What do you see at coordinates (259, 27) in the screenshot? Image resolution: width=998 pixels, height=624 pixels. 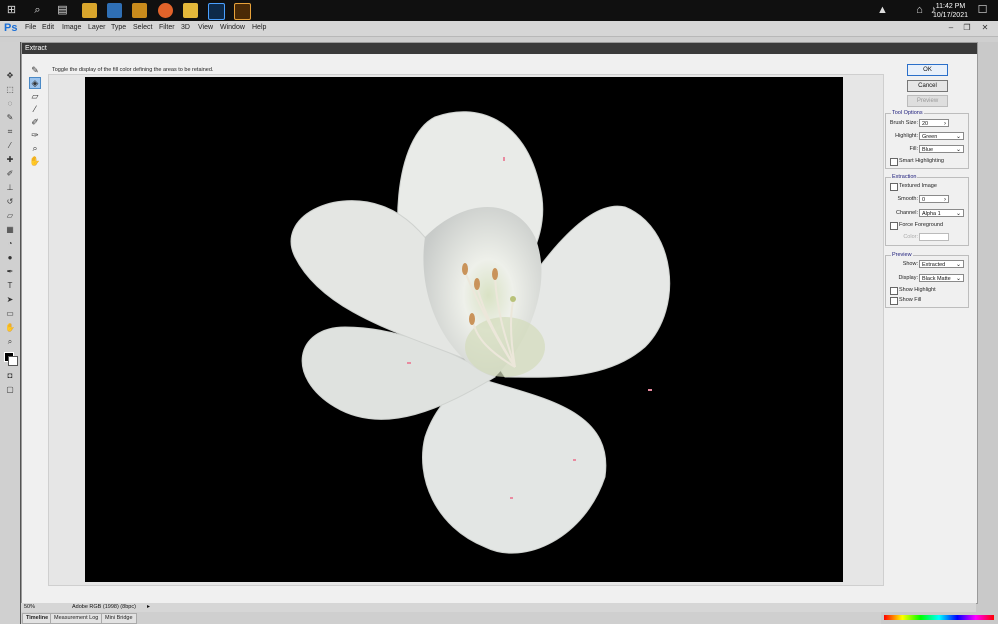 I see `menu-help: Help` at bounding box center [259, 27].